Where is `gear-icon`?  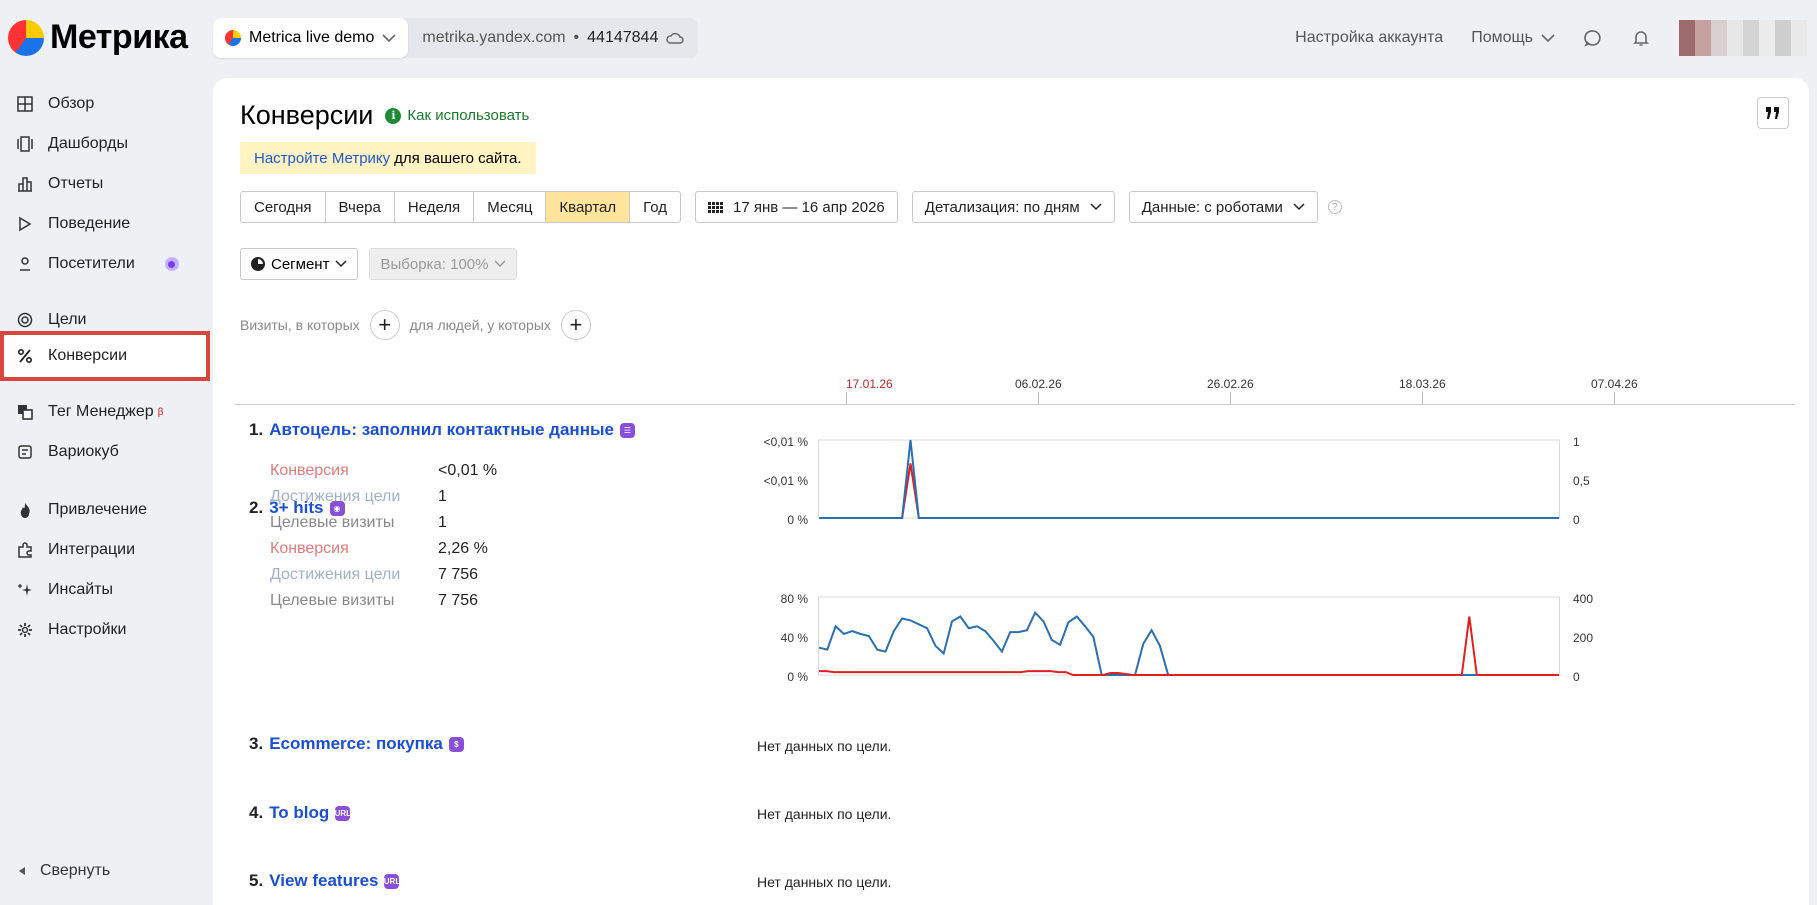 gear-icon is located at coordinates (25, 630).